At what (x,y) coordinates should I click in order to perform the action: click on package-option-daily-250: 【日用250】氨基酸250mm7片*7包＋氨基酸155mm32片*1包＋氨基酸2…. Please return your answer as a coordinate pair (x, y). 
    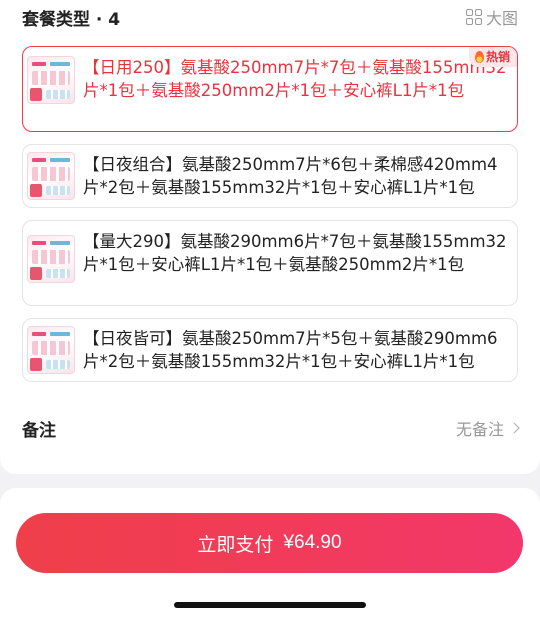
    Looking at the image, I should click on (270, 89).